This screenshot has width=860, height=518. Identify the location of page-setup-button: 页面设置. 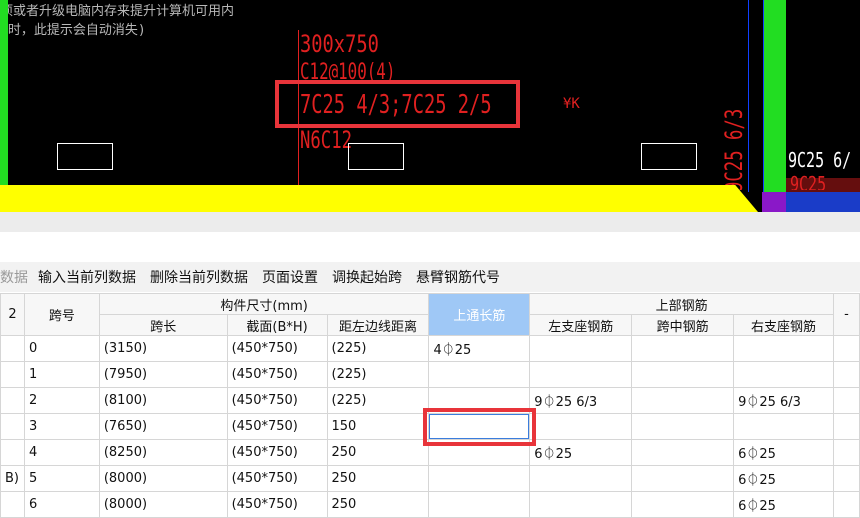
(290, 277).